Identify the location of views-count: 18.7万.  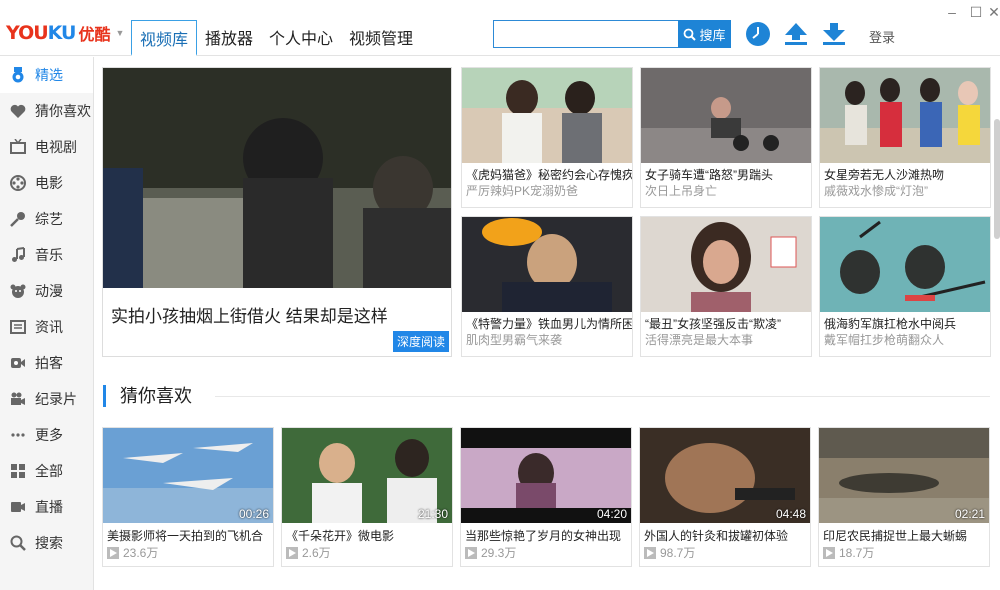
(857, 553).